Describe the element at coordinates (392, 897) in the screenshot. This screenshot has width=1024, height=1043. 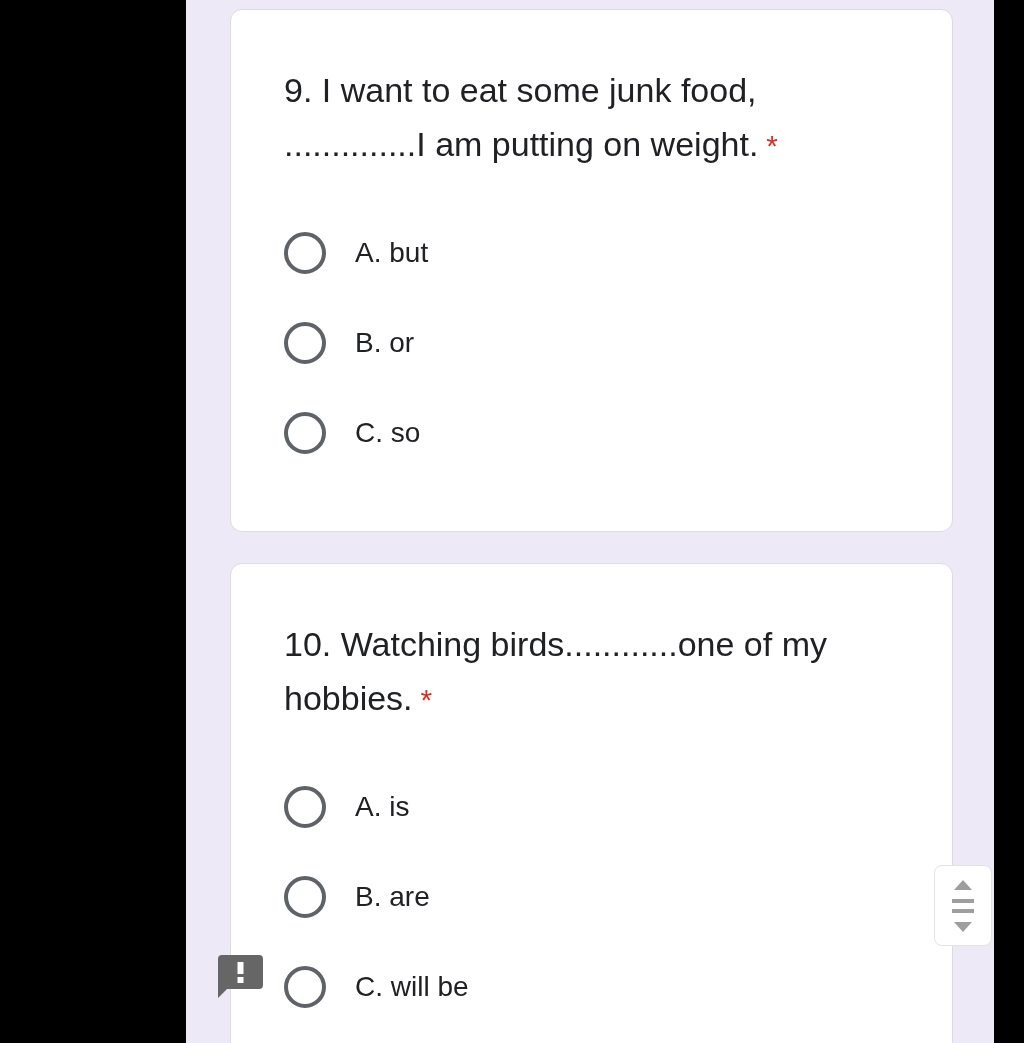
I see `option-label: B. are` at that location.